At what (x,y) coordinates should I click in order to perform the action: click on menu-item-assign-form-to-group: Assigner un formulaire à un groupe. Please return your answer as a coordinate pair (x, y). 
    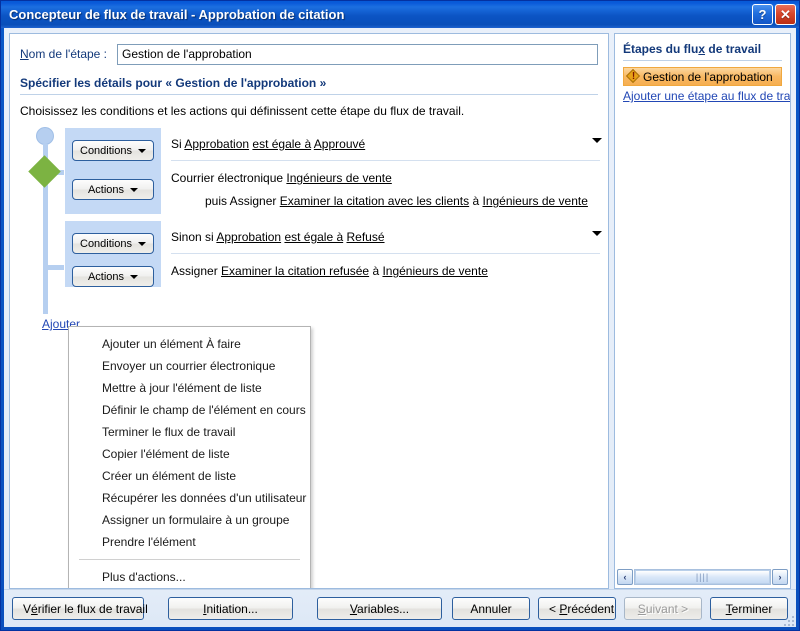
    Looking at the image, I should click on (189, 520).